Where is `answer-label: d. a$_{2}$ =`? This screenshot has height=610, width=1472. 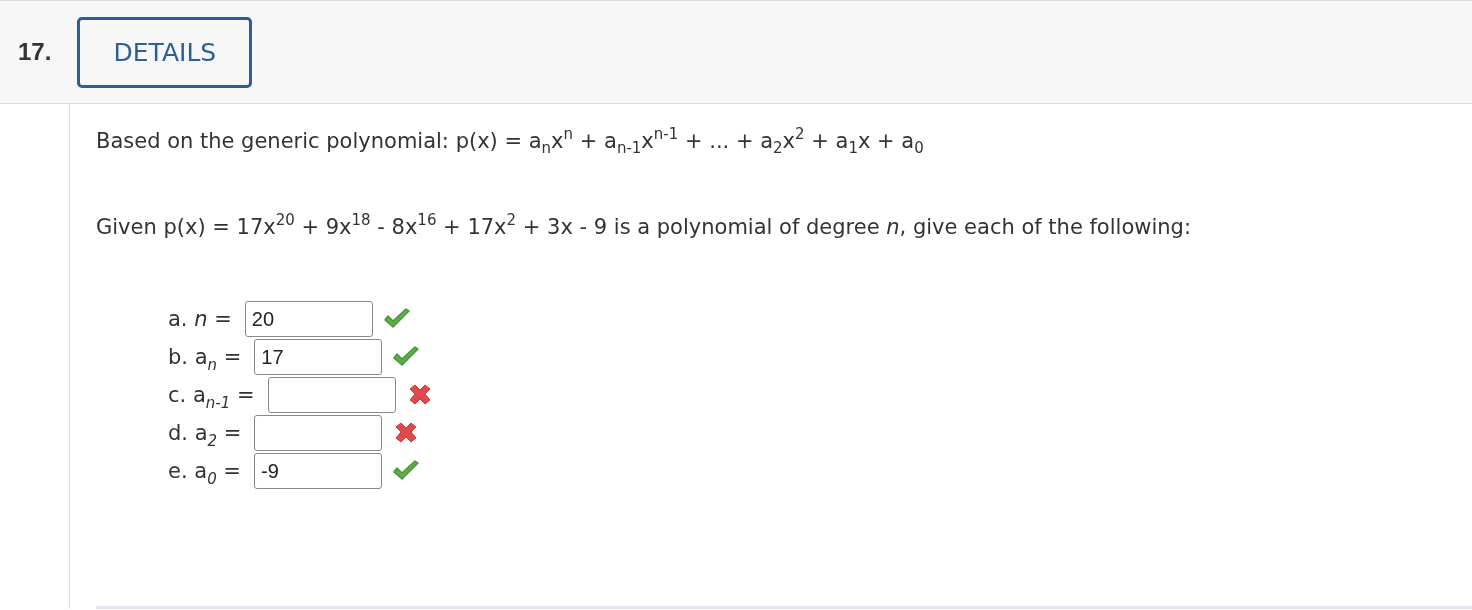 answer-label: d. a$_{2}$ = is located at coordinates (205, 433).